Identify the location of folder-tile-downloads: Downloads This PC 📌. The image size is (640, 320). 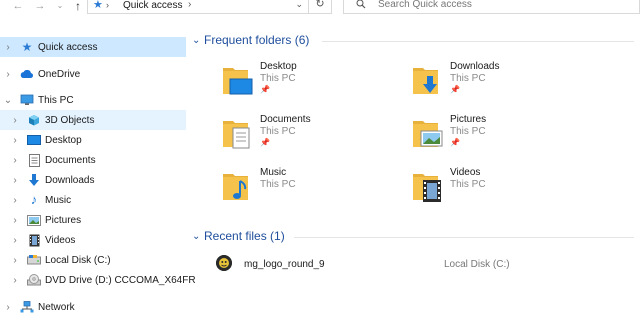
(502, 83).